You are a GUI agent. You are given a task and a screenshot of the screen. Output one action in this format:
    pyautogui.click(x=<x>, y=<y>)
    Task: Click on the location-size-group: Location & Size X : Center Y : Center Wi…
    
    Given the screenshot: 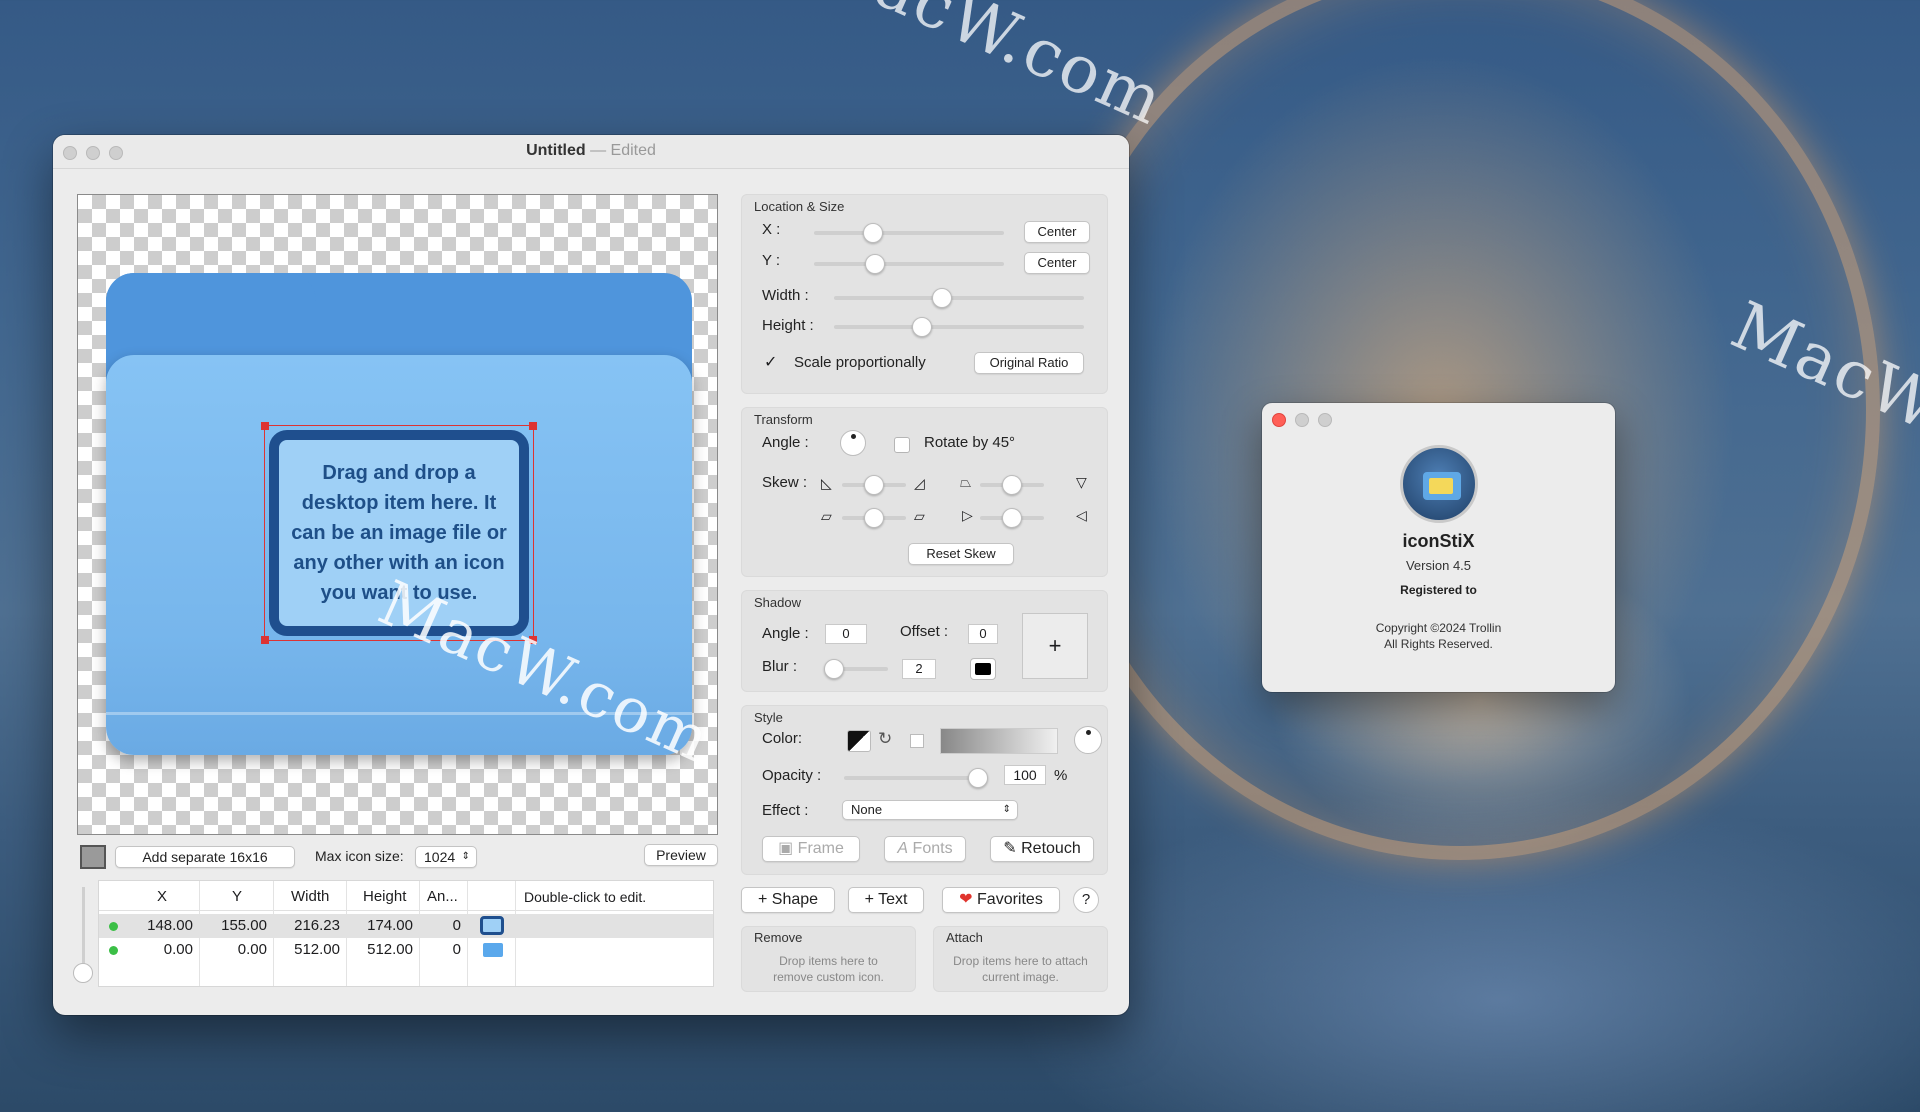 What is the action you would take?
    pyautogui.click(x=924, y=294)
    